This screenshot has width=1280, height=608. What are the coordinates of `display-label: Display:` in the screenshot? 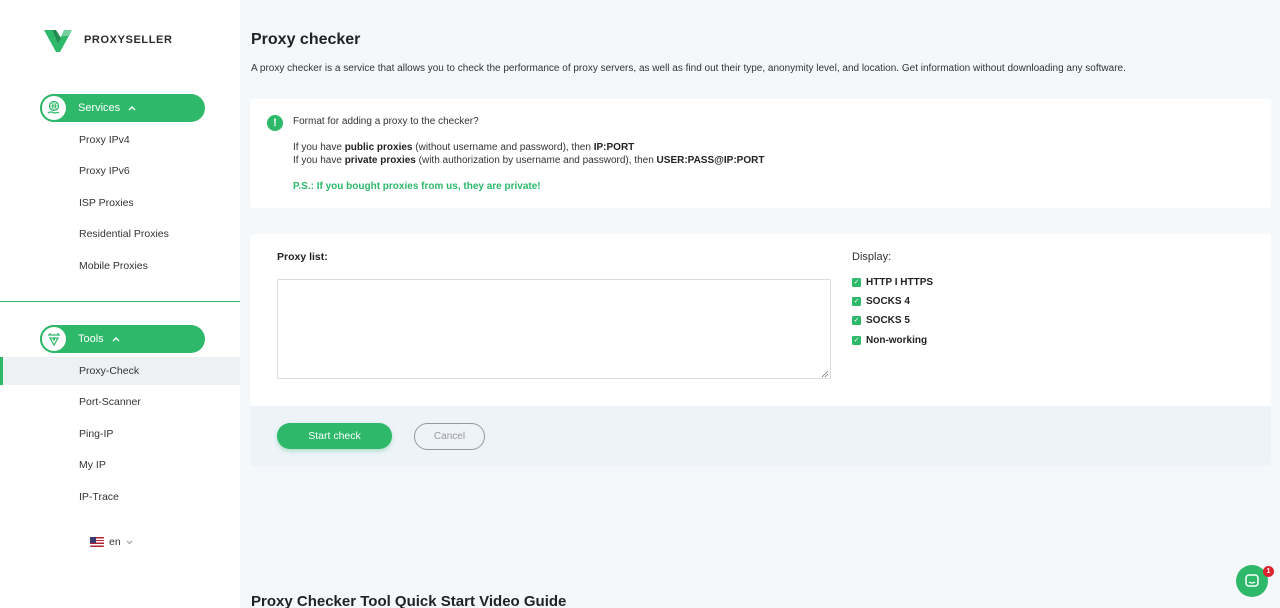 It's located at (872, 257).